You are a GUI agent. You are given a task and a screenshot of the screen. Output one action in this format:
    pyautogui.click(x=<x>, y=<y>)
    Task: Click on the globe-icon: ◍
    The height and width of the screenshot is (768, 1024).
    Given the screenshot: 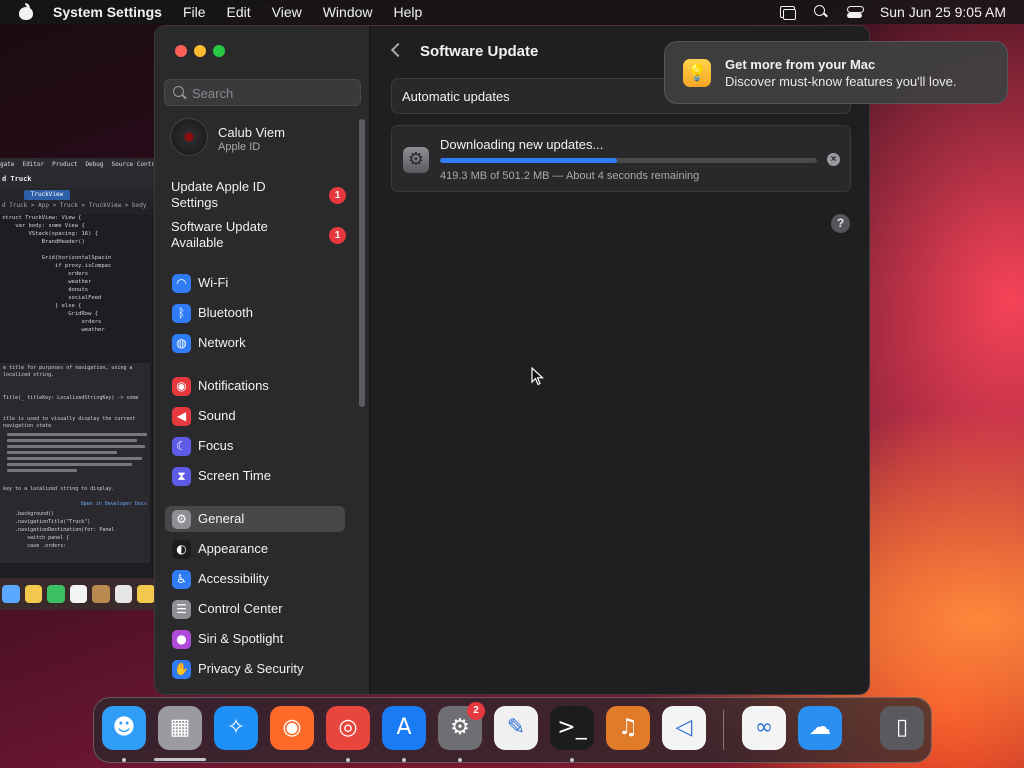 What is the action you would take?
    pyautogui.click(x=181, y=343)
    